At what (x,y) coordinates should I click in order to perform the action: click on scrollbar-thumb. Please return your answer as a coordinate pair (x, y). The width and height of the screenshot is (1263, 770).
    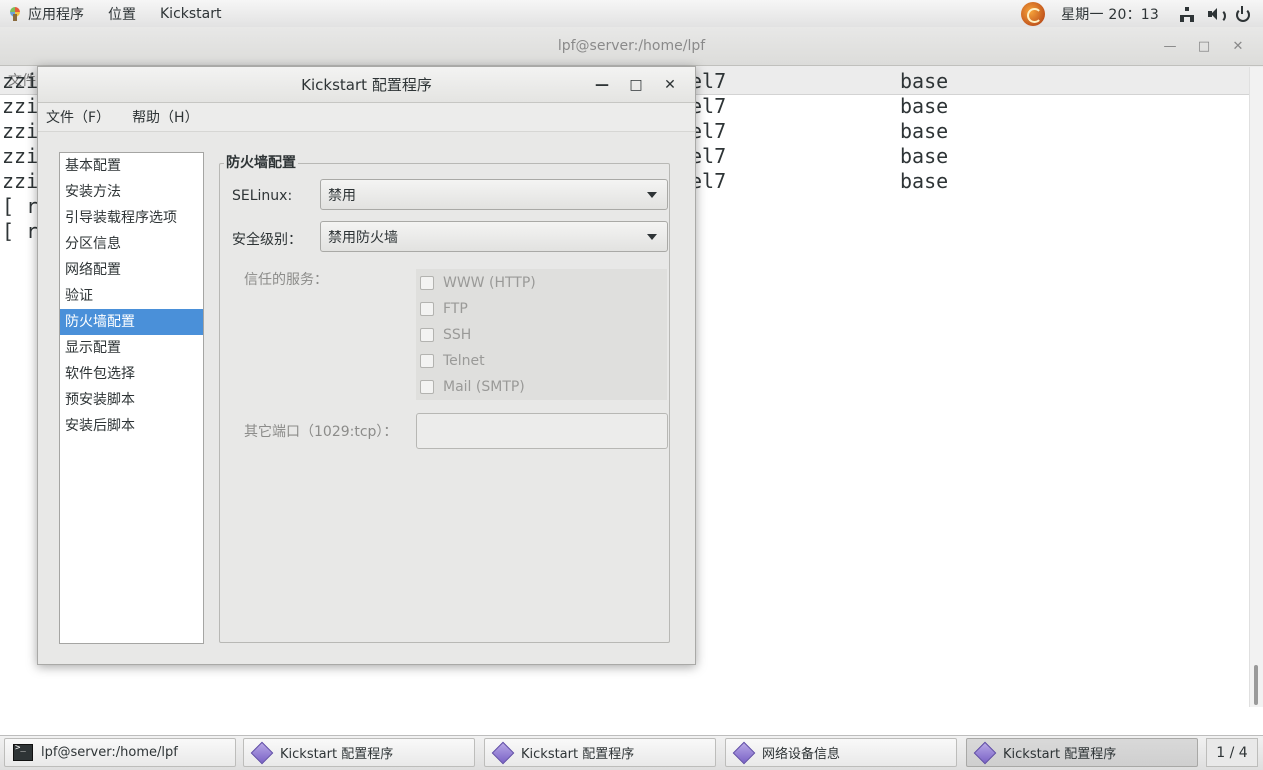
    Looking at the image, I should click on (1256, 685).